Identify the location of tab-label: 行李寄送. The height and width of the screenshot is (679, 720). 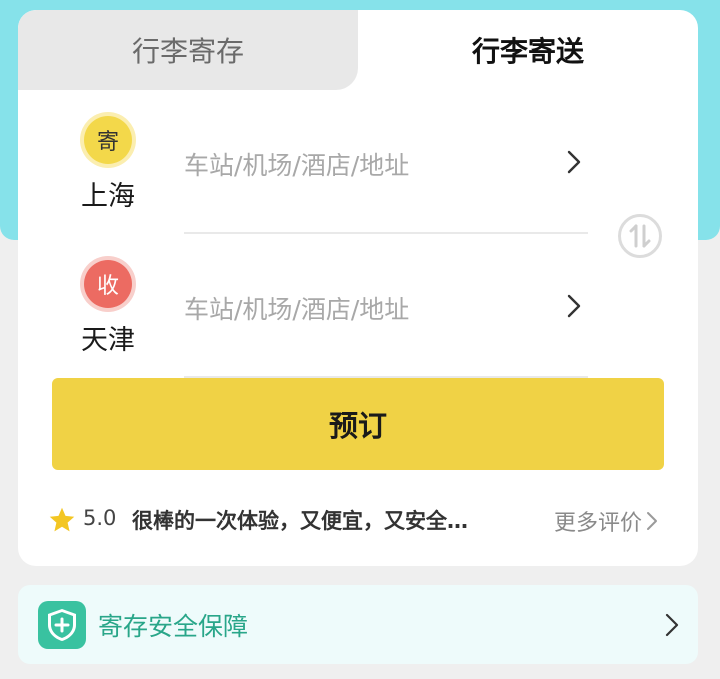
(527, 51).